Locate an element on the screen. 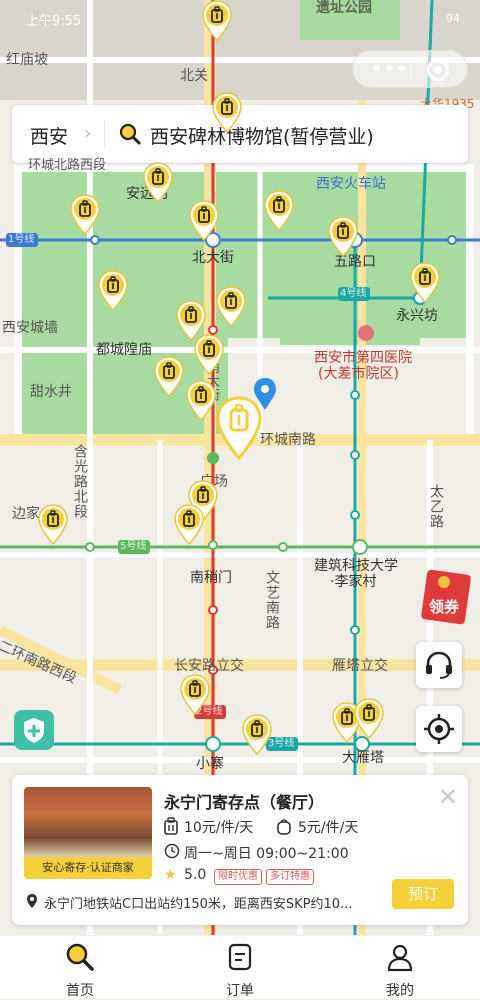  map-label-bianjia: 边家 is located at coordinates (26, 514).